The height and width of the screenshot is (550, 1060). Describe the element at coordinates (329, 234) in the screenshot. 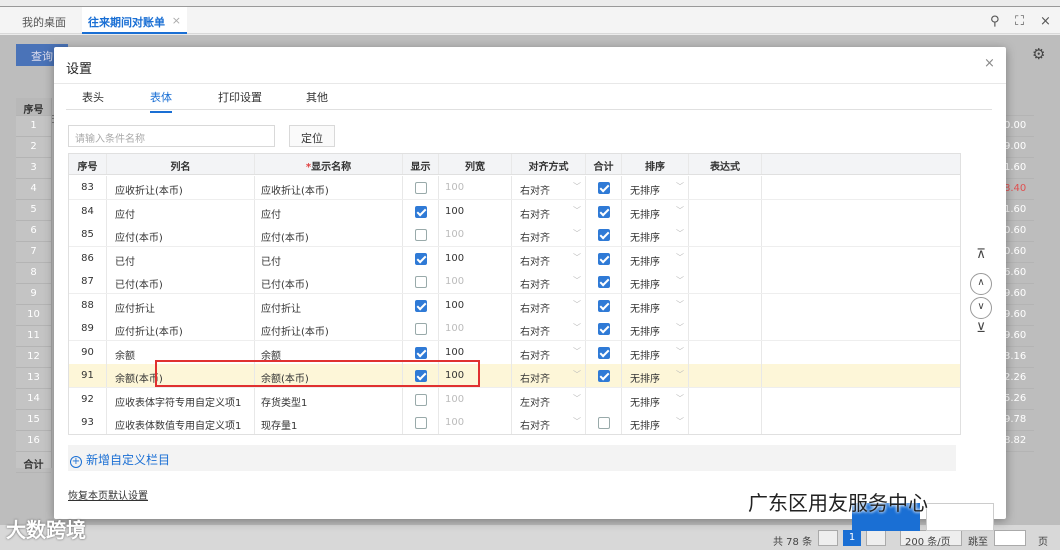

I see `cell-display: 应付(本币)` at that location.